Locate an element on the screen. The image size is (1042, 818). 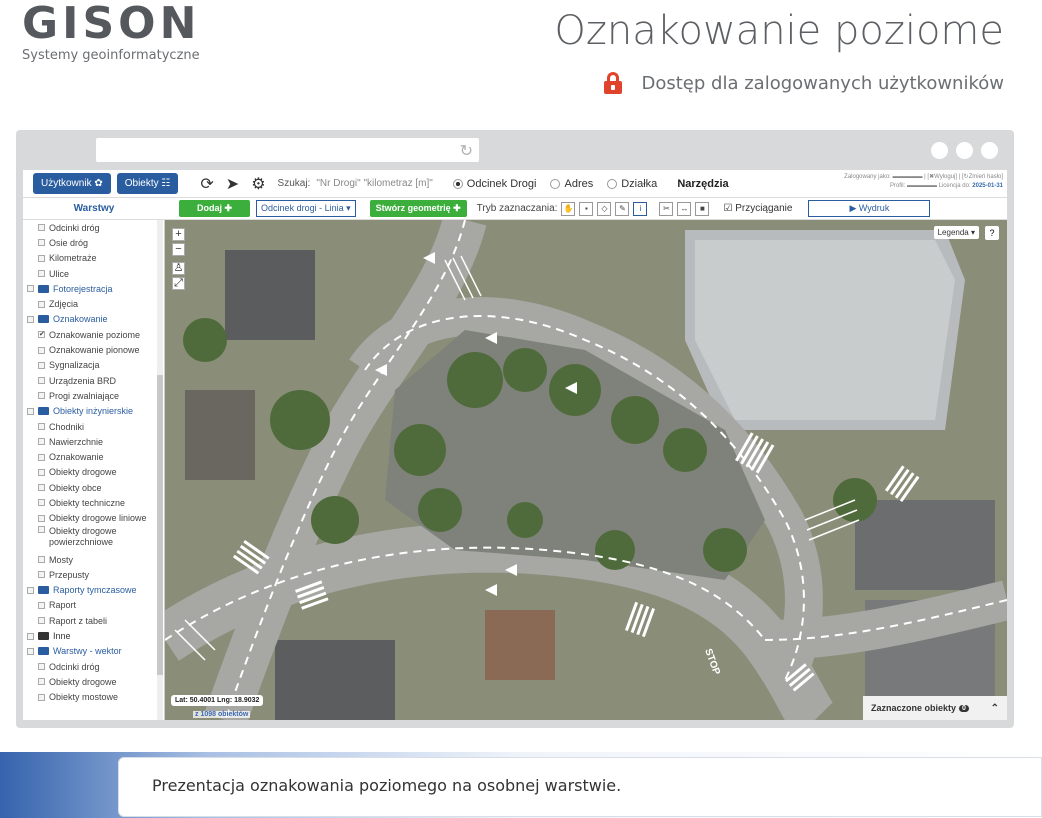
layer-group: Warstwy - wektor is located at coordinates (93, 651).